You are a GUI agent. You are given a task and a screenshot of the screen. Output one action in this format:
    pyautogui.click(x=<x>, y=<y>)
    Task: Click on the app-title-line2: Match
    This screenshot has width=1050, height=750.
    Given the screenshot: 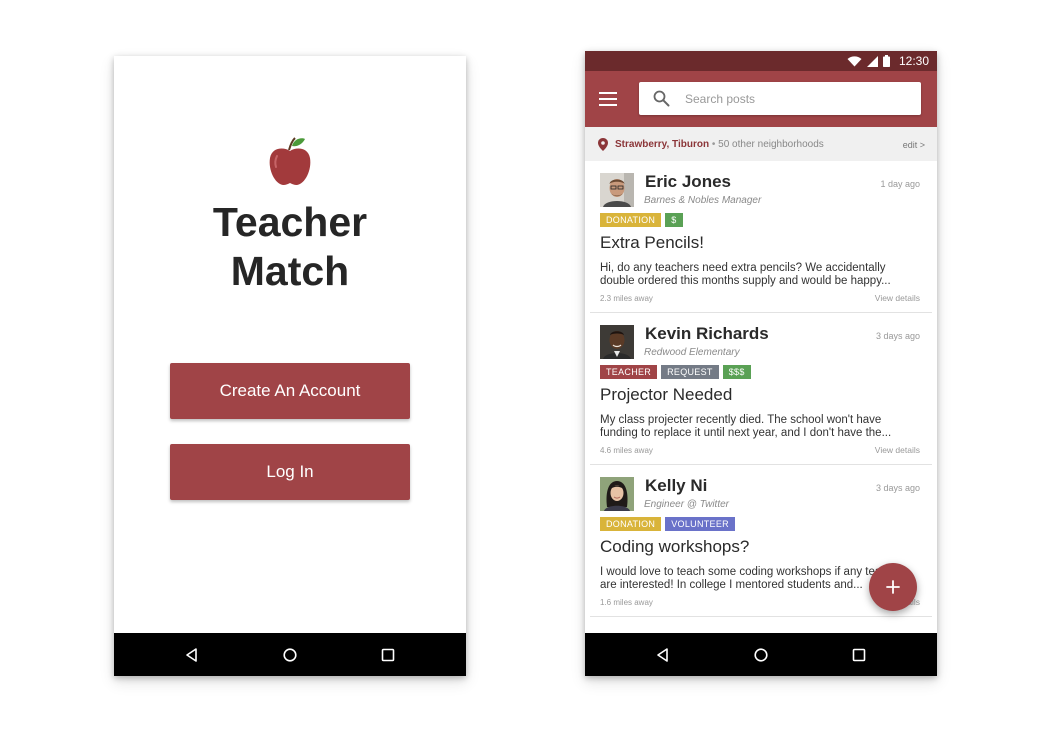 What is the action you would take?
    pyautogui.click(x=290, y=271)
    